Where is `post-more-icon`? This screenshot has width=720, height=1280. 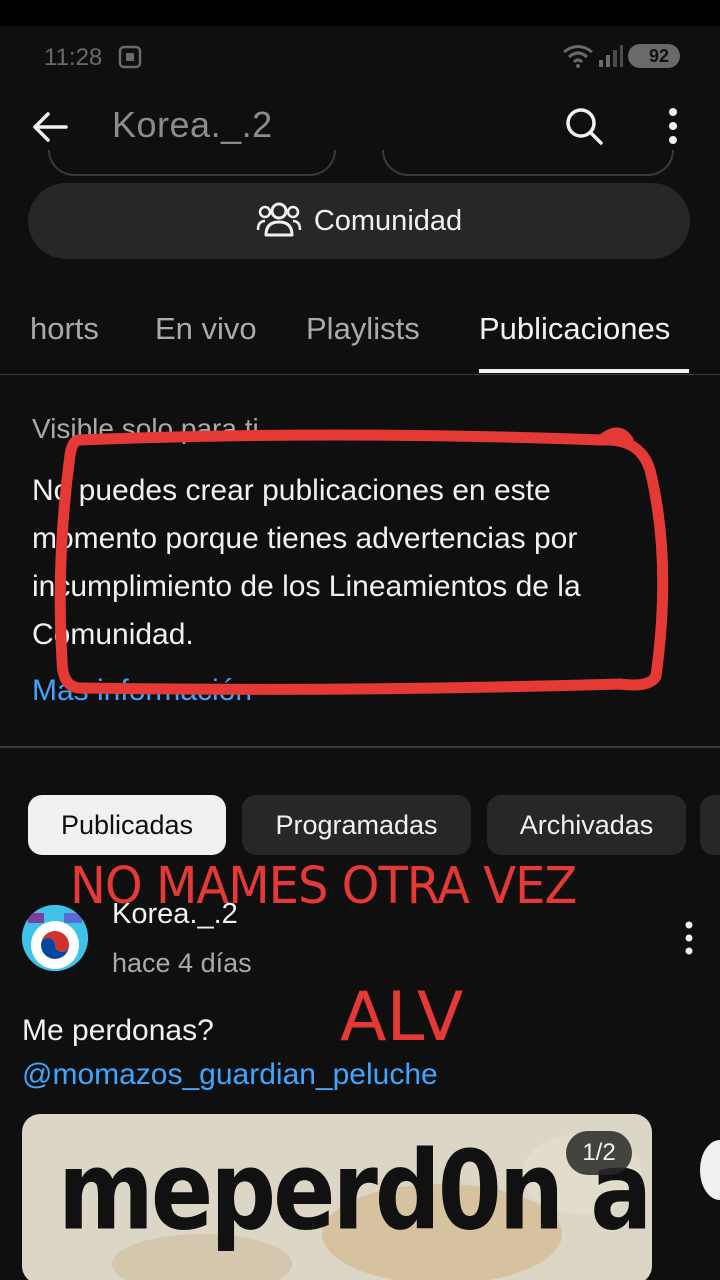 post-more-icon is located at coordinates (689, 940).